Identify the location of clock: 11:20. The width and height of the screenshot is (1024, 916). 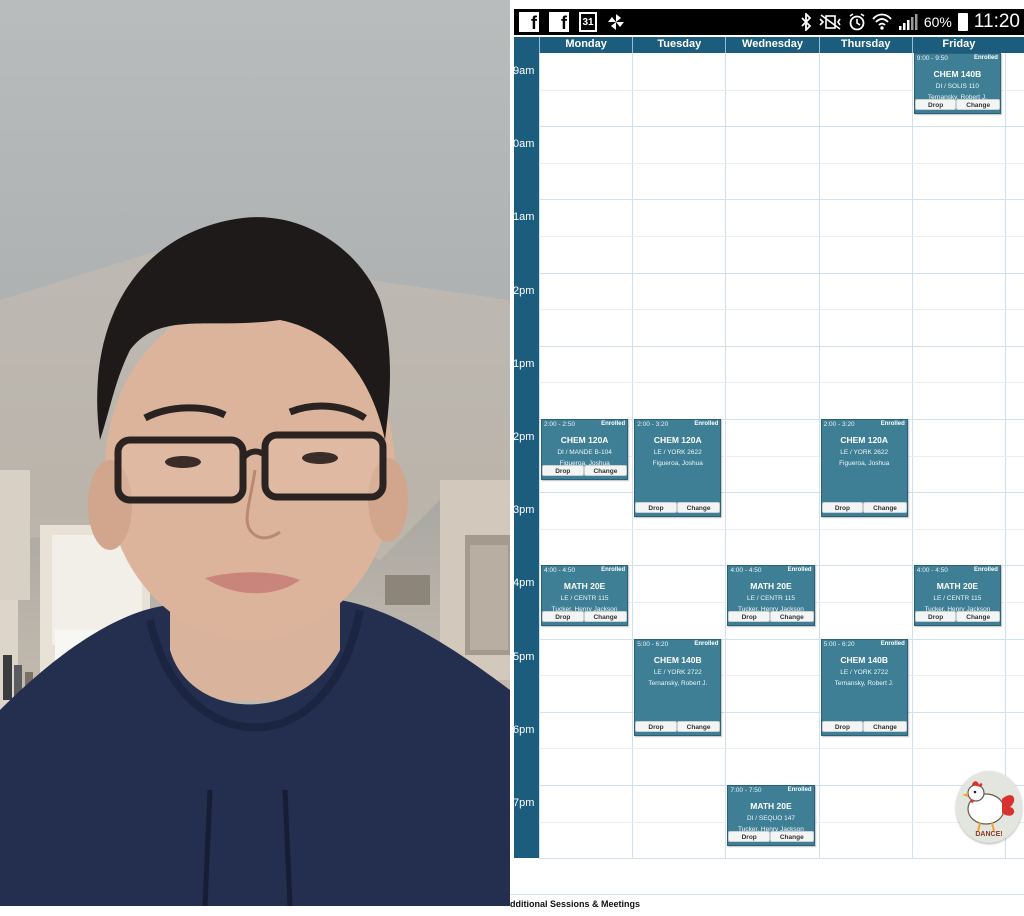
(996, 21).